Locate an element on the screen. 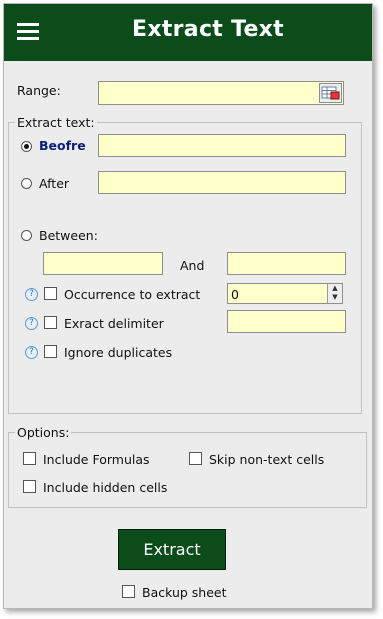 The image size is (383, 619). delimiter-input is located at coordinates (286, 321).